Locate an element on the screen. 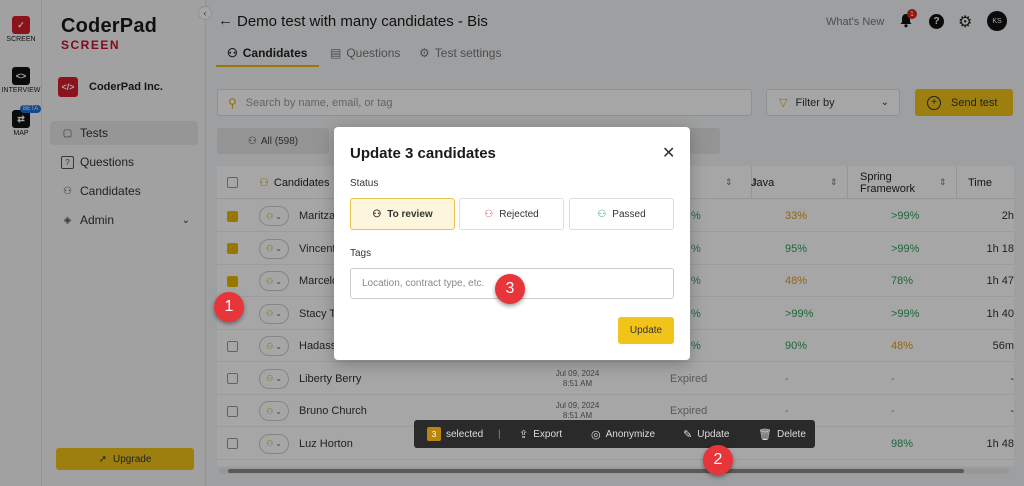 The height and width of the screenshot is (486, 1024). status-passed-button: ⚇ Passed is located at coordinates (621, 214).